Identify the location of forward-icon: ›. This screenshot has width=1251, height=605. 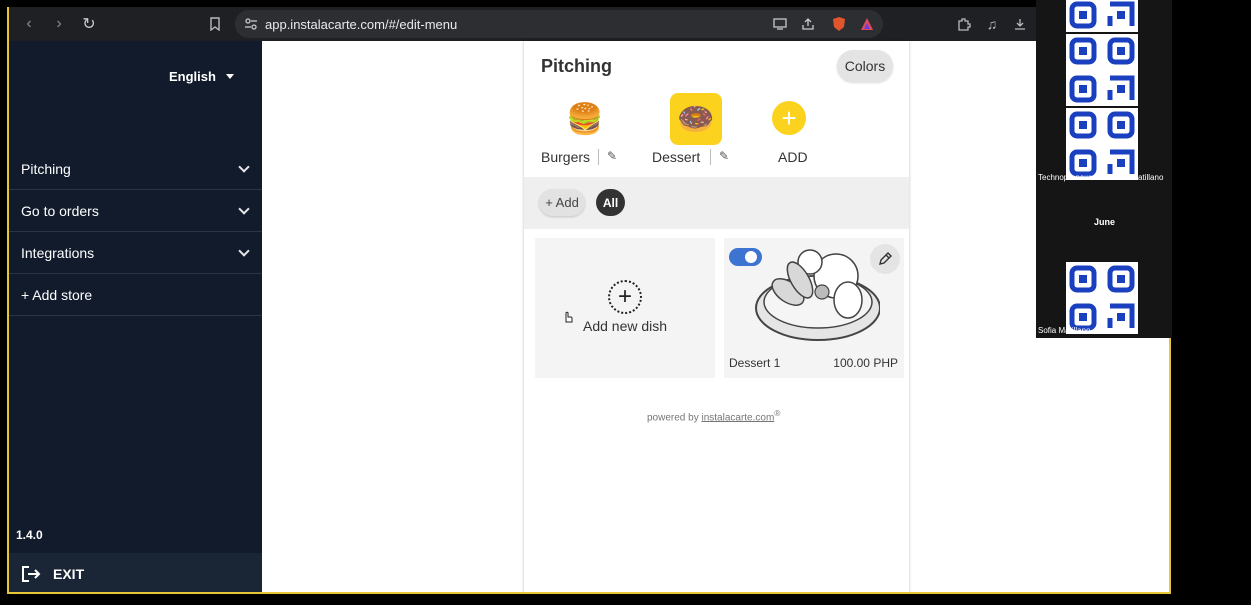
(59, 24).